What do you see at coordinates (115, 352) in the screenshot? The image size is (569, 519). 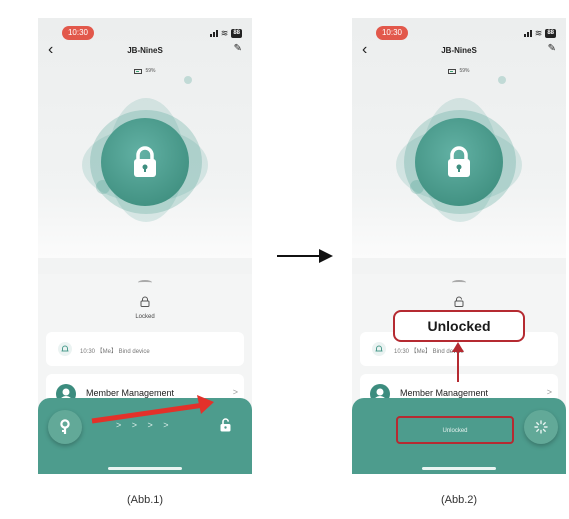 I see `record-text: 10:30 【Me】 Bind device` at bounding box center [115, 352].